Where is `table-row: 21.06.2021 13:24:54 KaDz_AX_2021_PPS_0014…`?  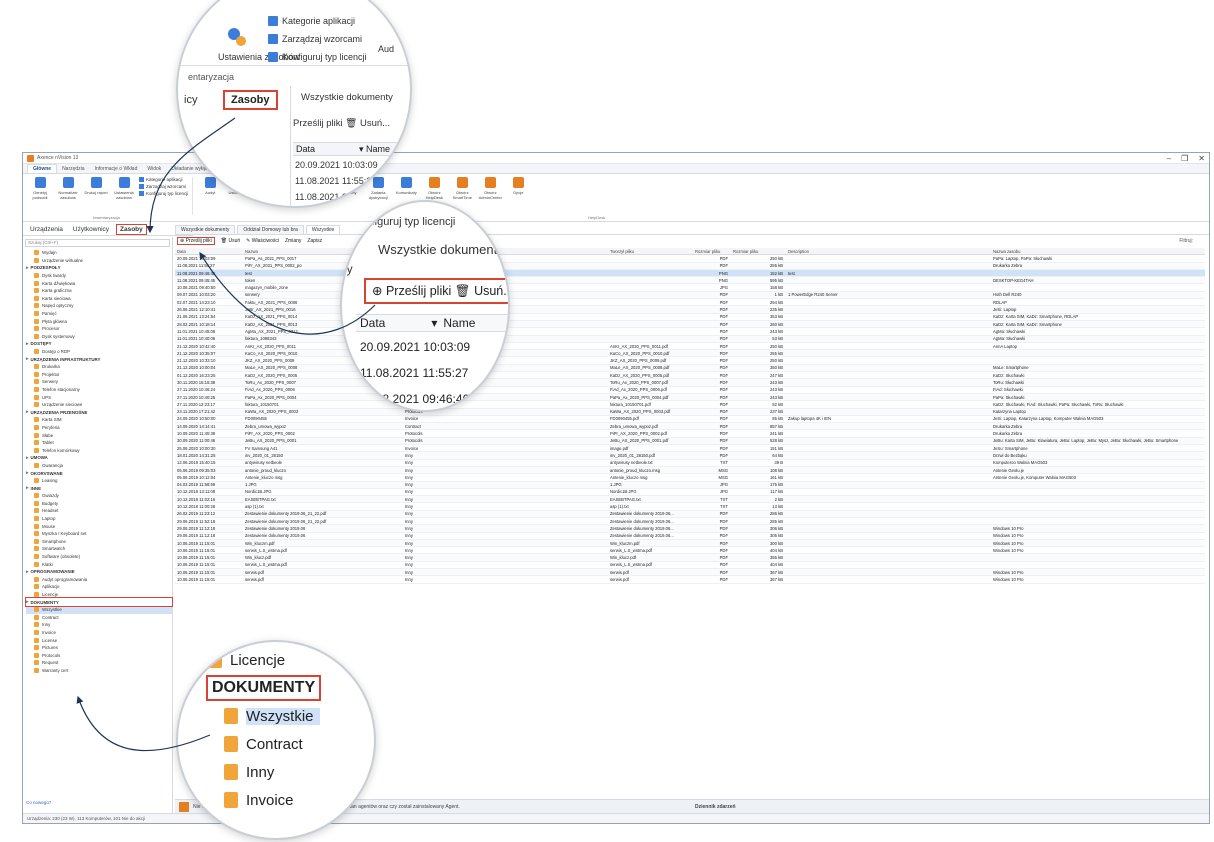
table-row: 21.06.2021 13:24:54 KaDz_AX_2021_PPS_0014… is located at coordinates (690, 317).